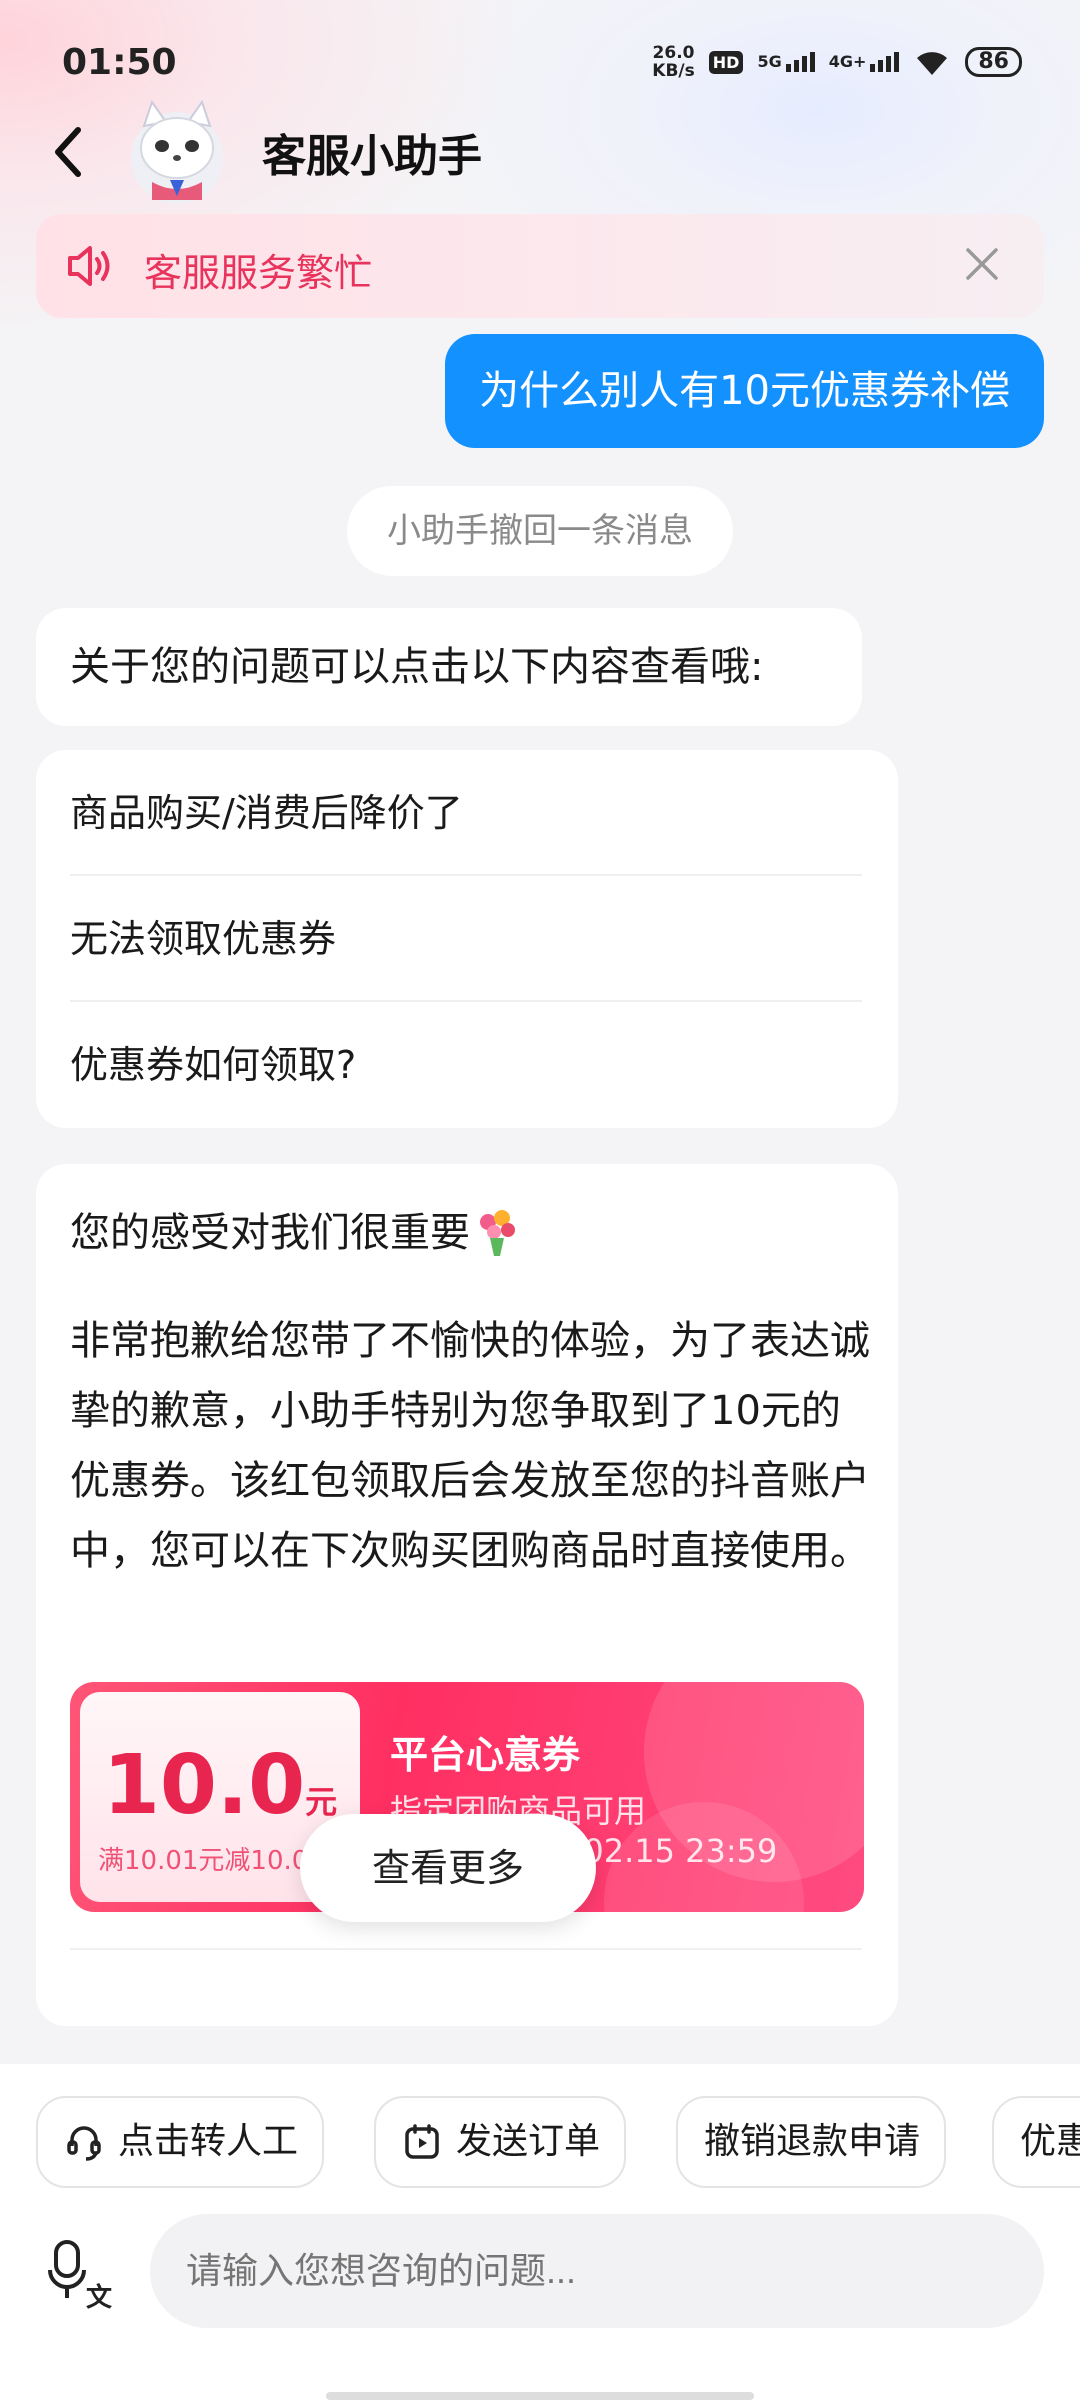 Image resolution: width=1080 pixels, height=2408 pixels. I want to click on quick-actions-bar: 点击转人工 发送订单 撤销退款申请 优惠, so click(540, 2144).